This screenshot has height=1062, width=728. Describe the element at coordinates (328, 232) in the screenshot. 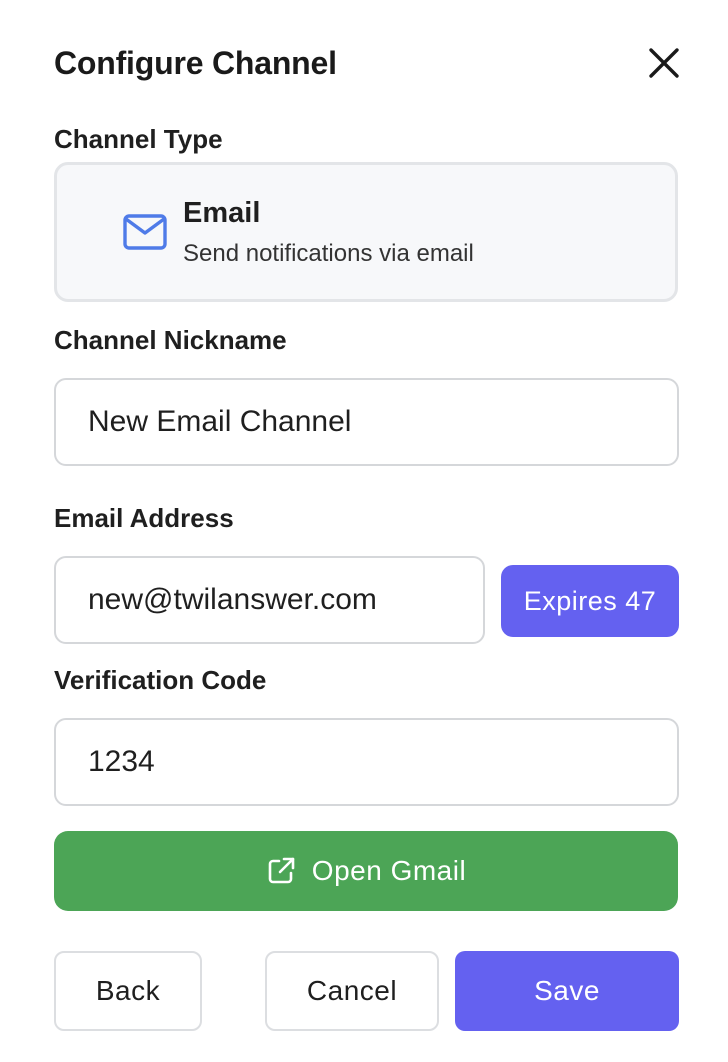

I see `channel-type-text: Email Send notifications via email` at that location.